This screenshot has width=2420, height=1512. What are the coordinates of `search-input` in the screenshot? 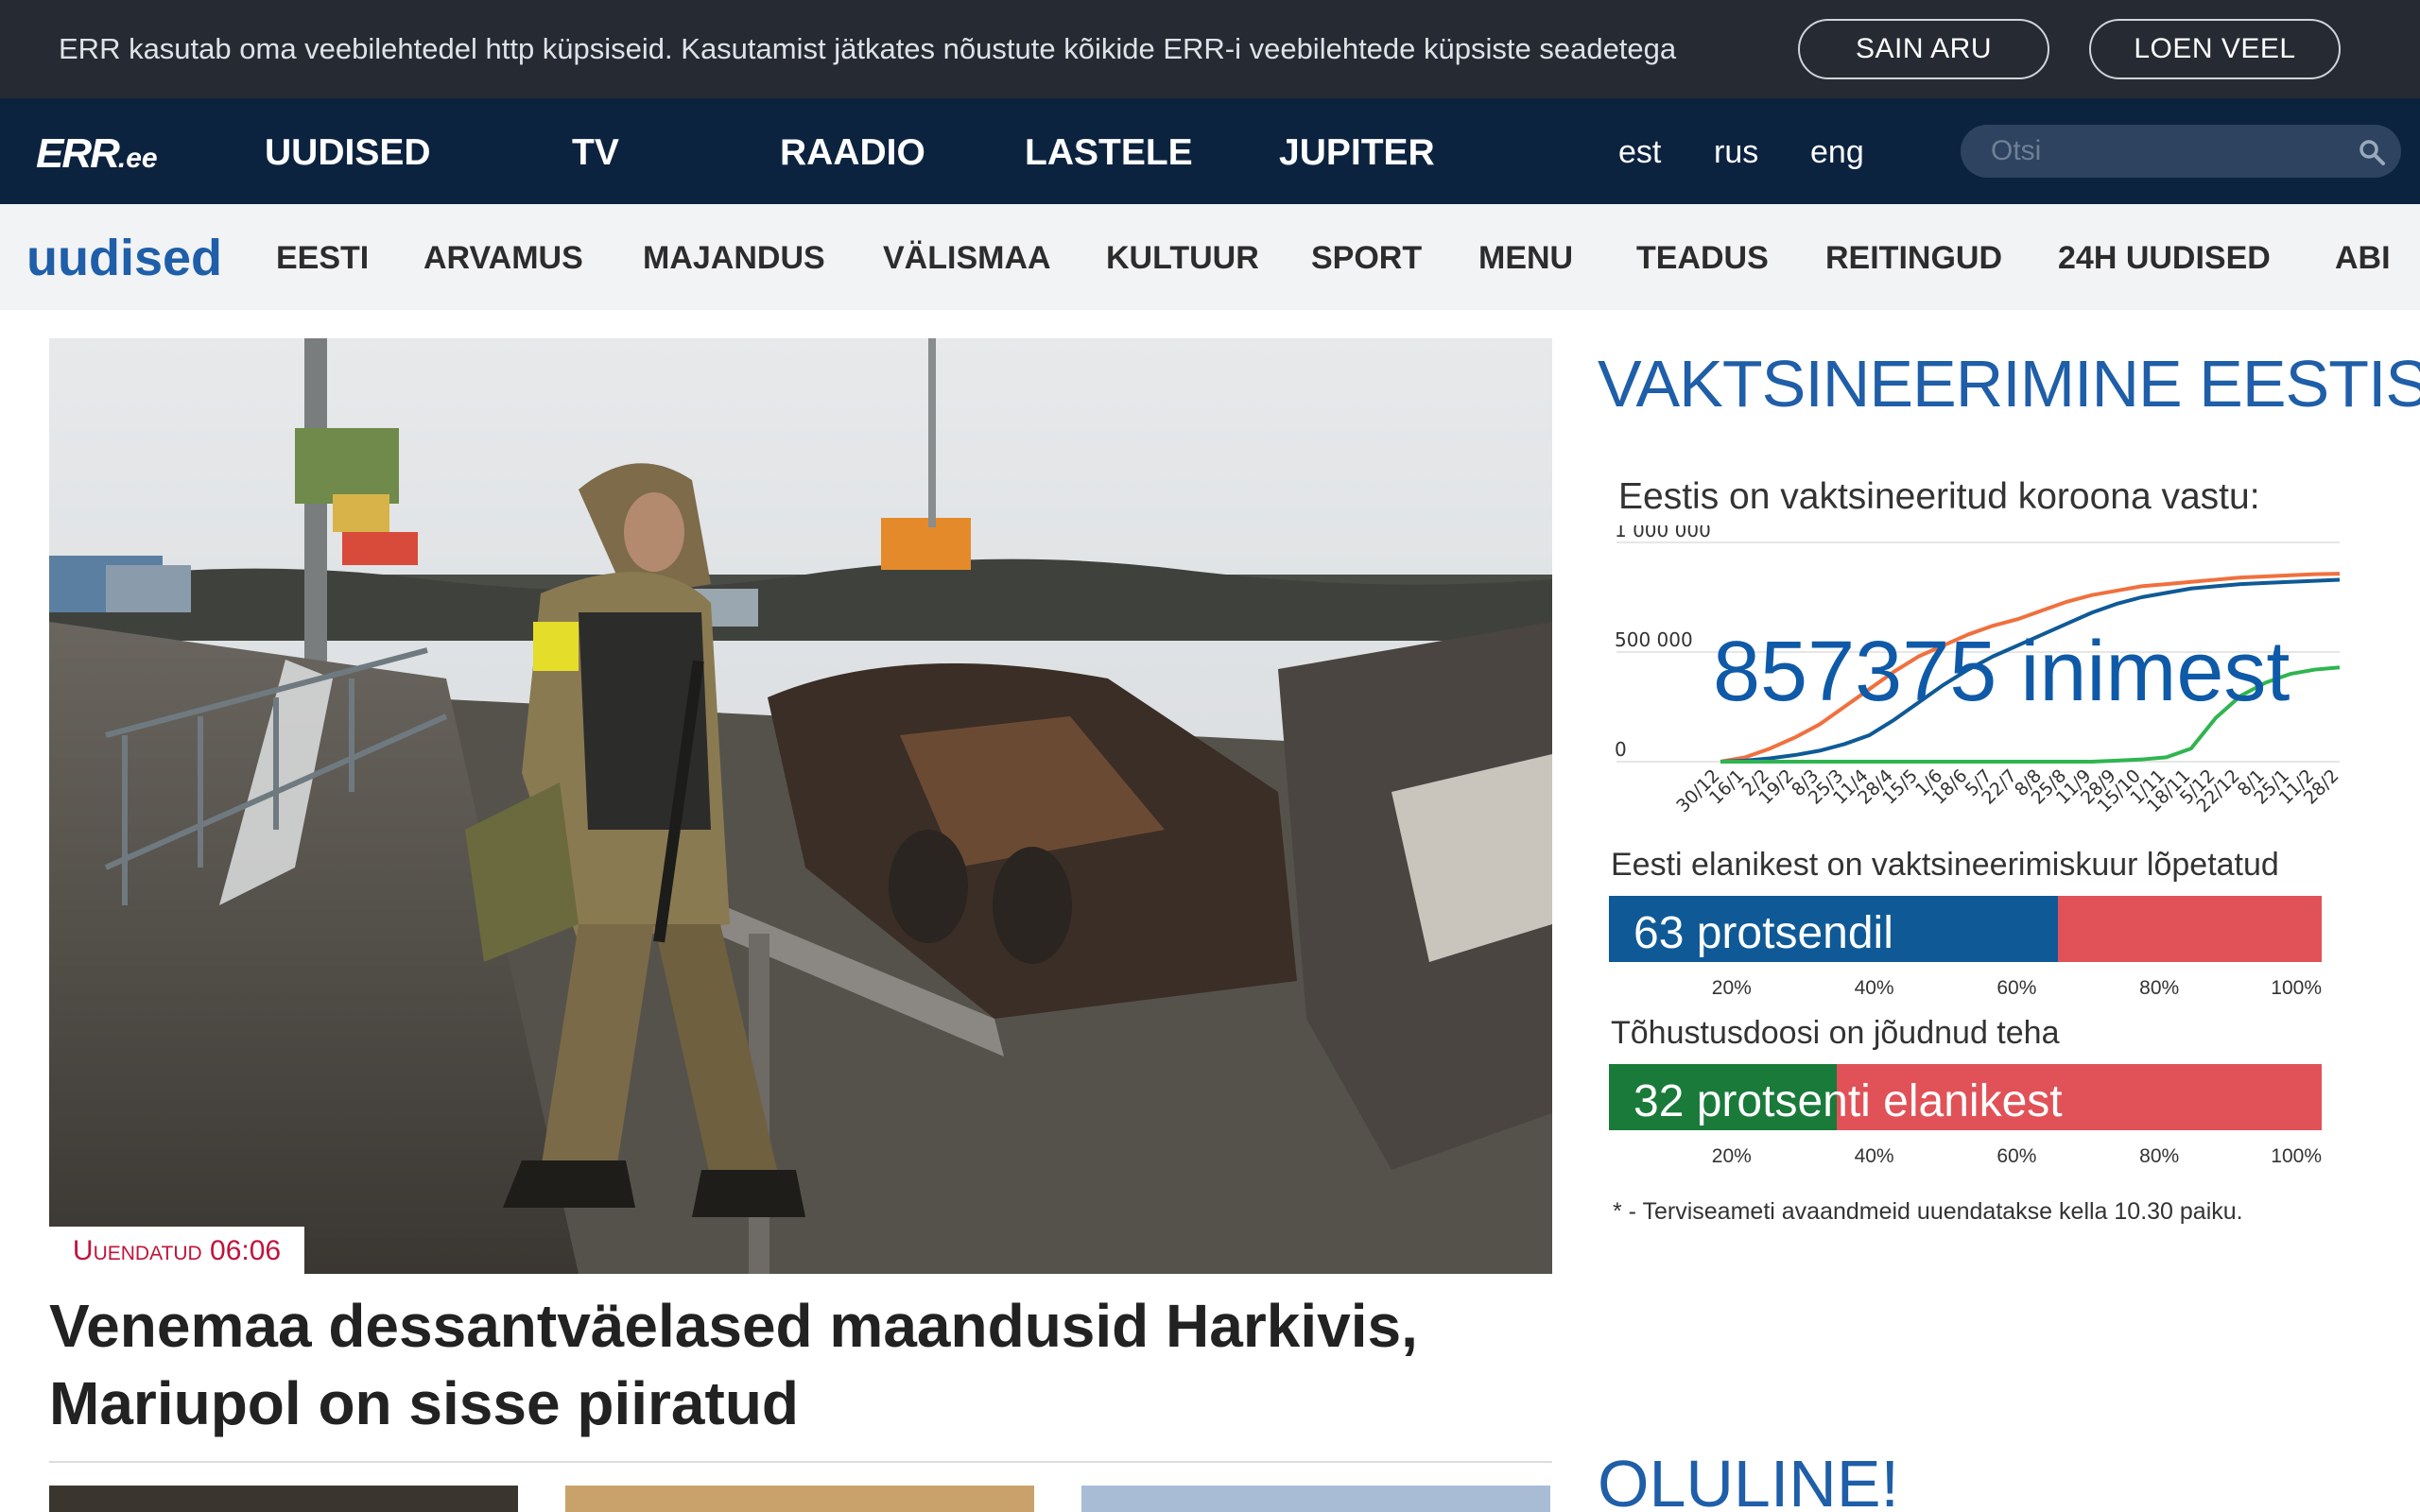 It's located at (2161, 151).